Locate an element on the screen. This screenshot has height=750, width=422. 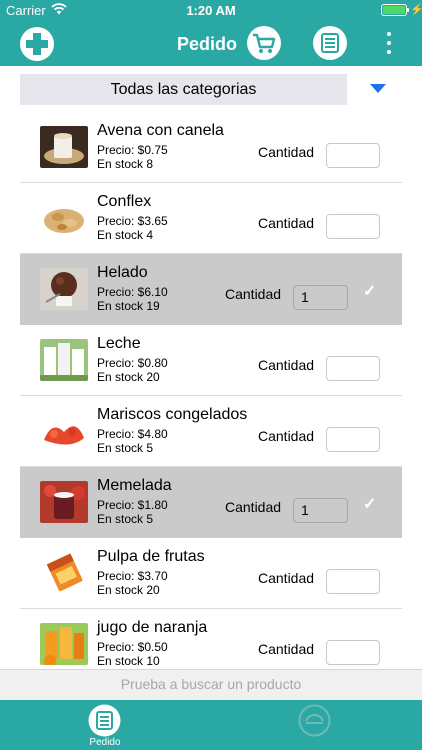
product-name: Mariscos congelados is located at coordinates (172, 414).